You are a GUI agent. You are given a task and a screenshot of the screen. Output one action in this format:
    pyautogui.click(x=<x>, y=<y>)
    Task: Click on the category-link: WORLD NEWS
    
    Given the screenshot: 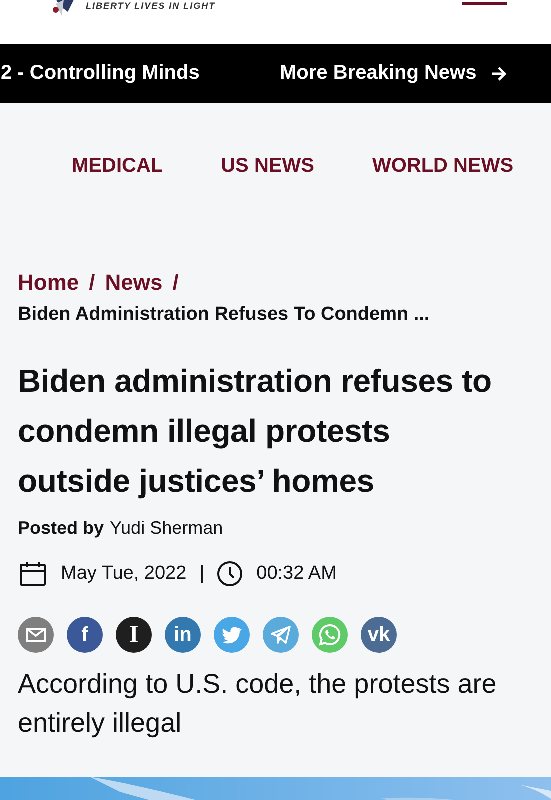 What is the action you would take?
    pyautogui.click(x=443, y=191)
    